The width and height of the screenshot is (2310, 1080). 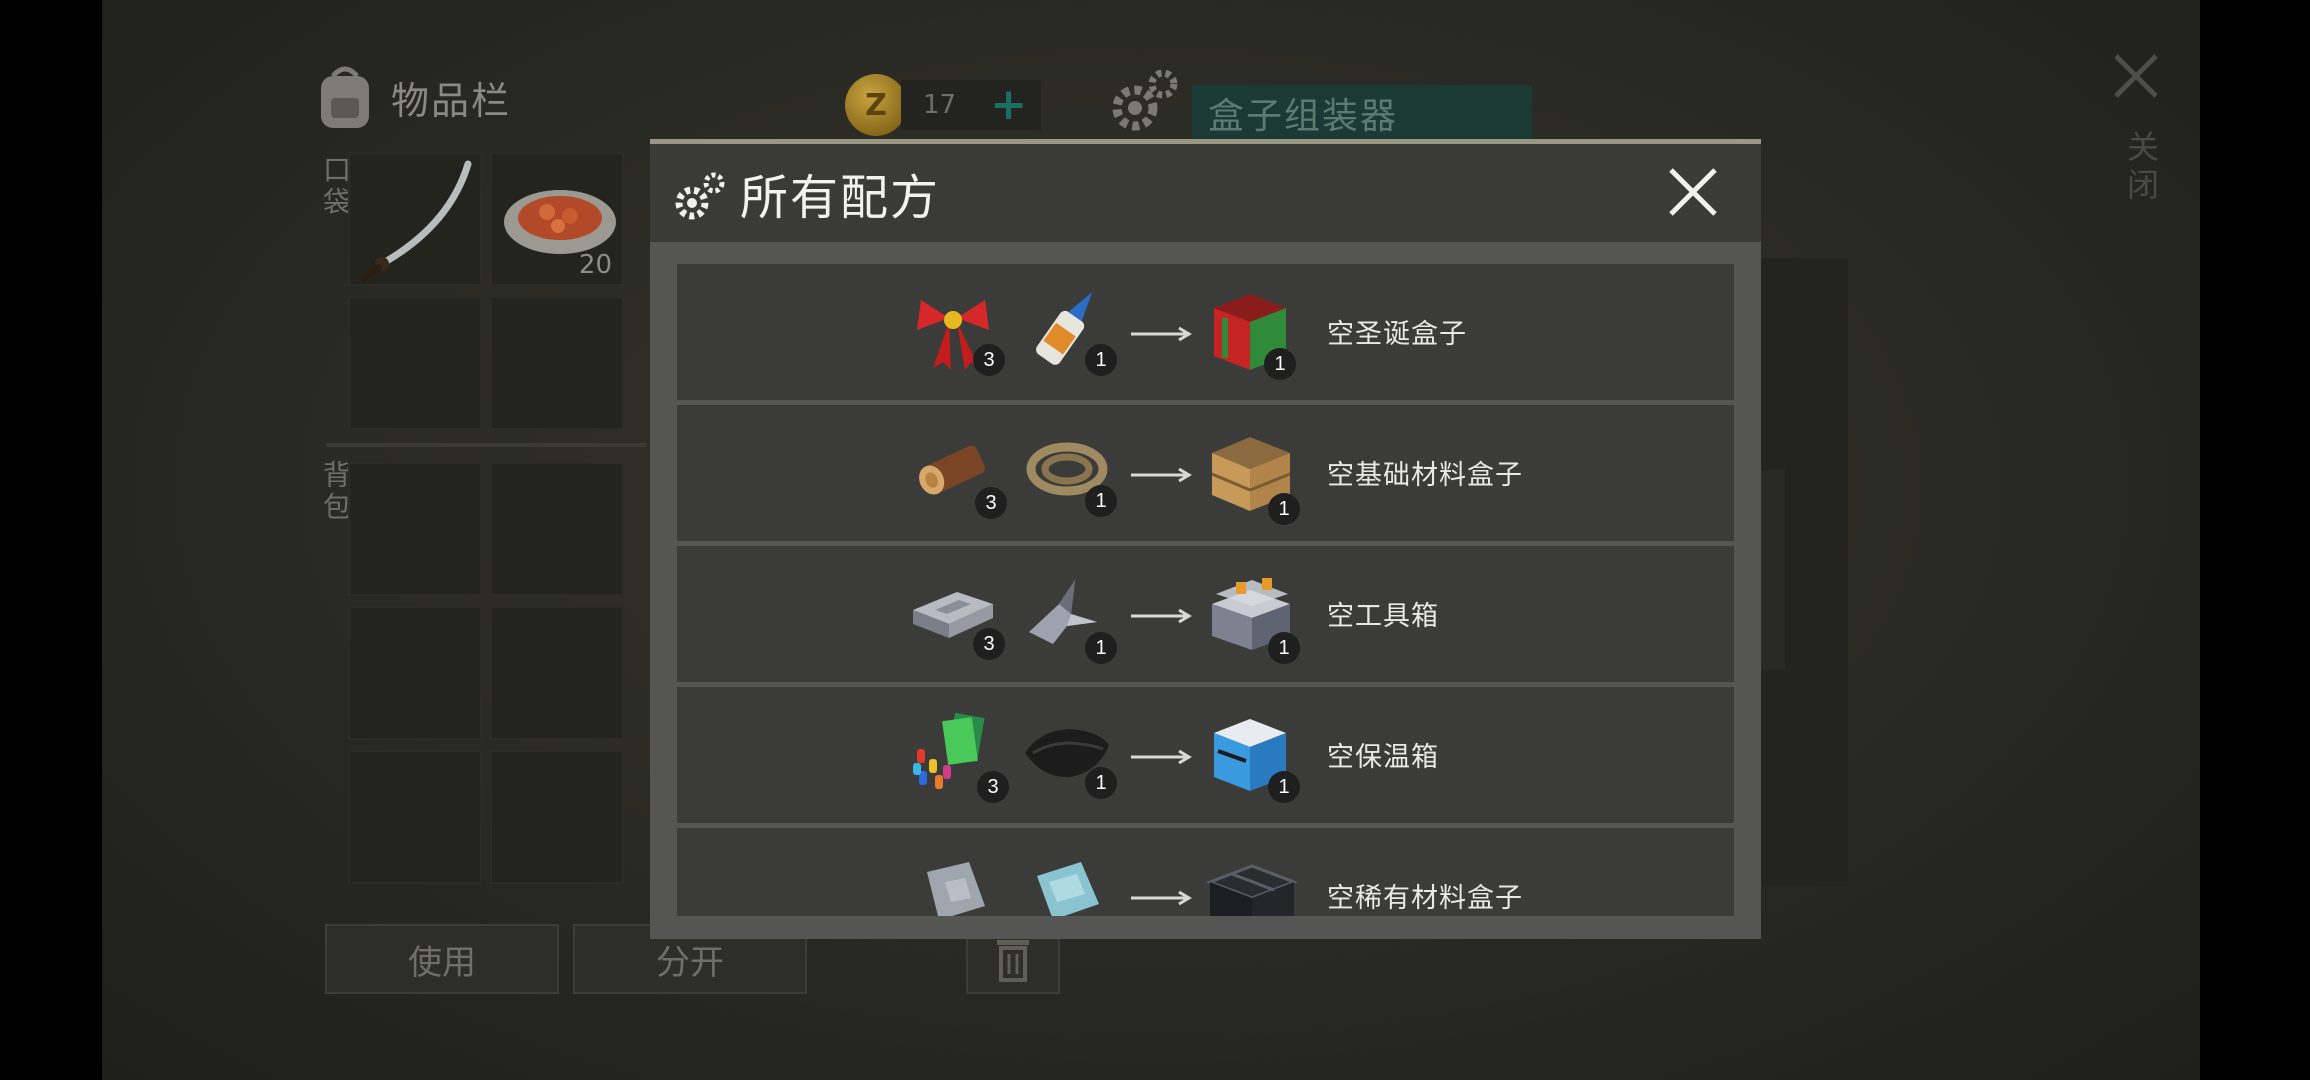 I want to click on recipe-output, so click(x=1250, y=879).